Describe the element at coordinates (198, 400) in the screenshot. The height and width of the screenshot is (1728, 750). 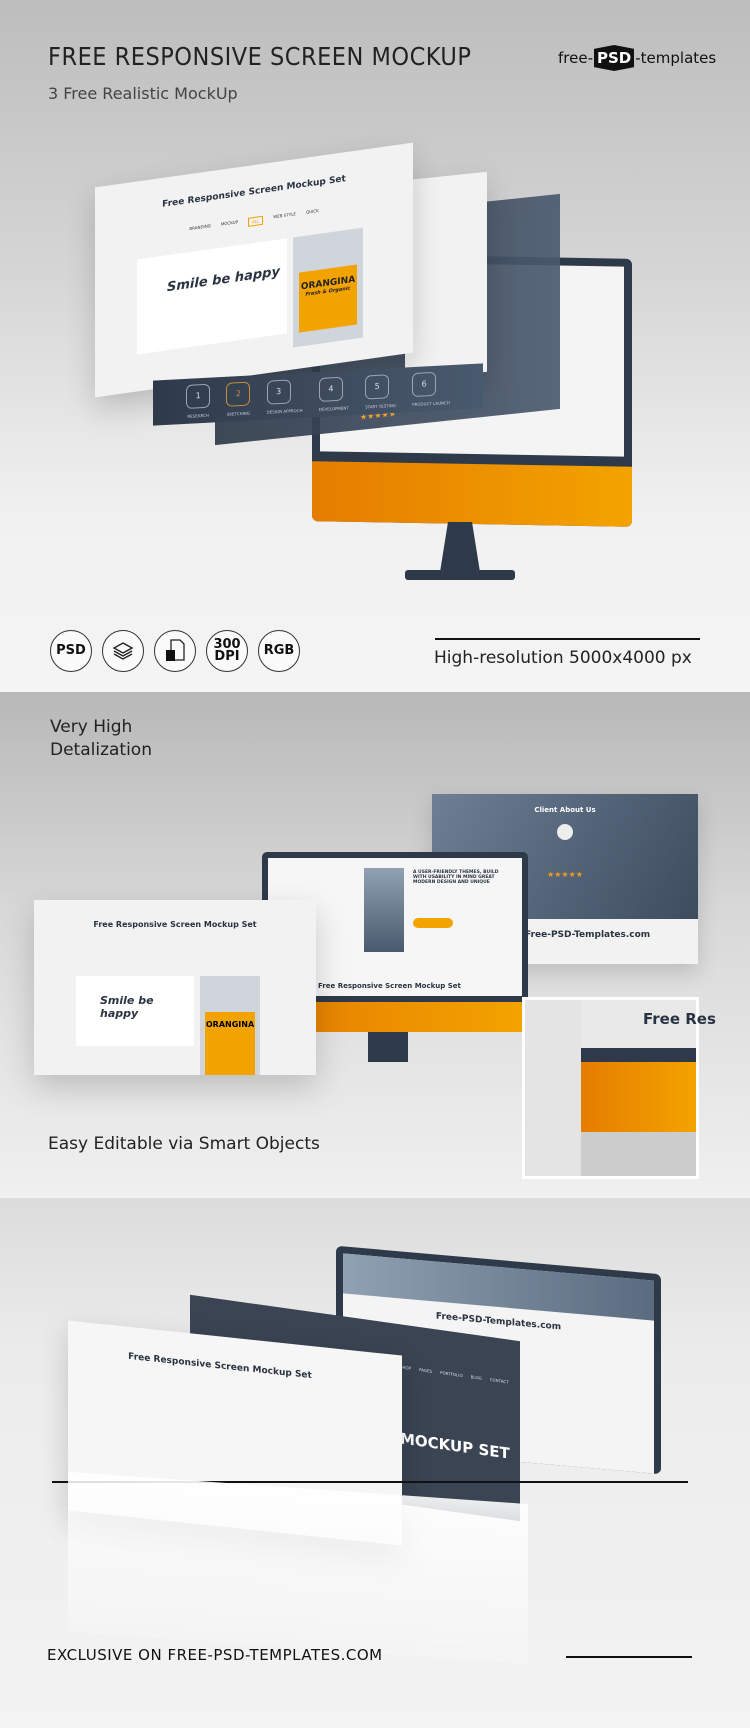
I see `step-1: 1 RESEARCH` at that location.